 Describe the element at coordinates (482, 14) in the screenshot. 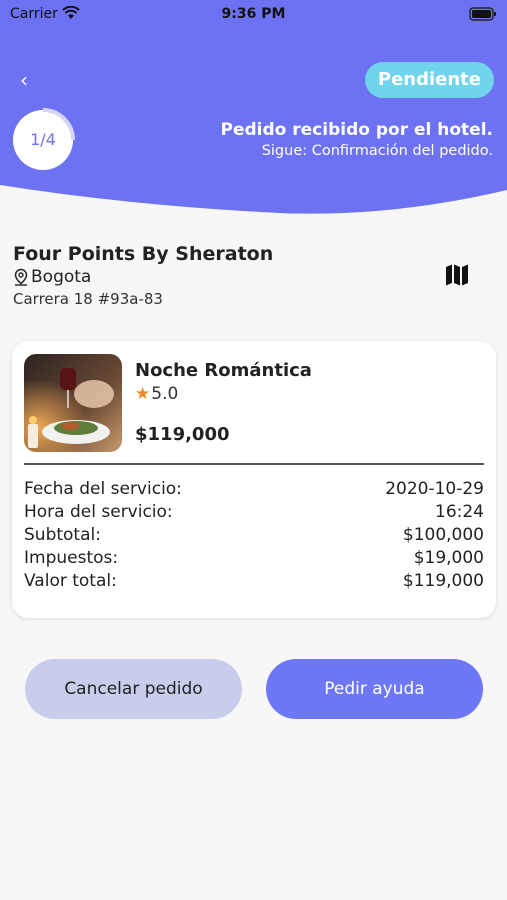

I see `battery-icon` at that location.